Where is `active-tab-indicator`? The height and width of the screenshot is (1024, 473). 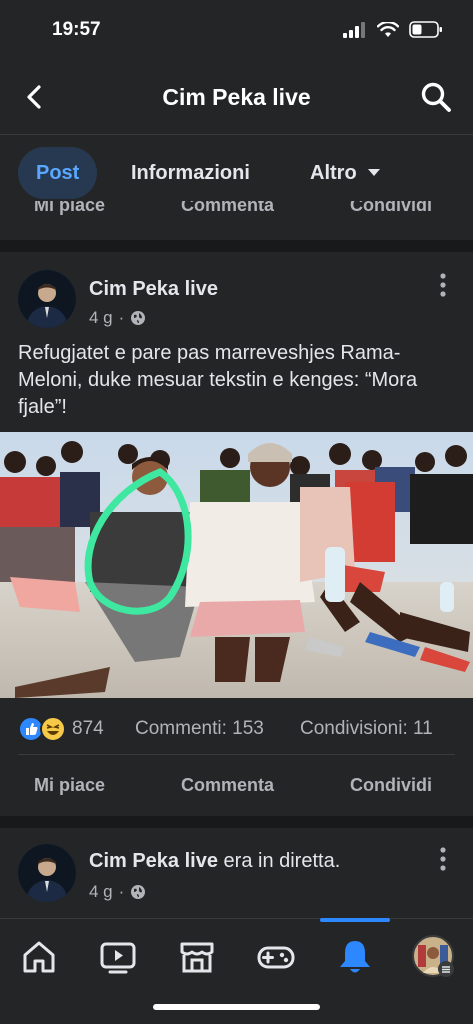 active-tab-indicator is located at coordinates (355, 920).